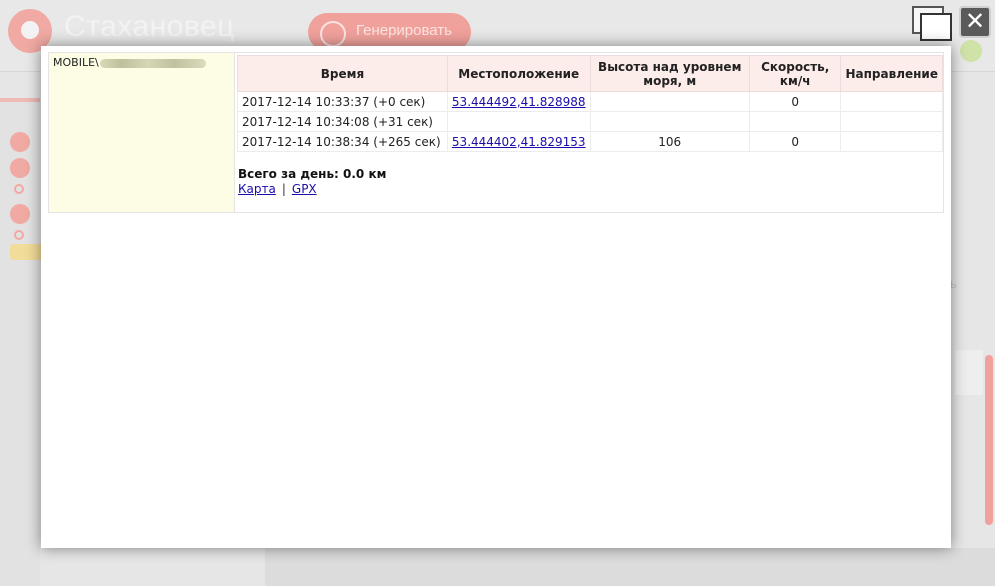 The height and width of the screenshot is (586, 995). Describe the element at coordinates (933, 24) in the screenshot. I see `window-restore-icon` at that location.